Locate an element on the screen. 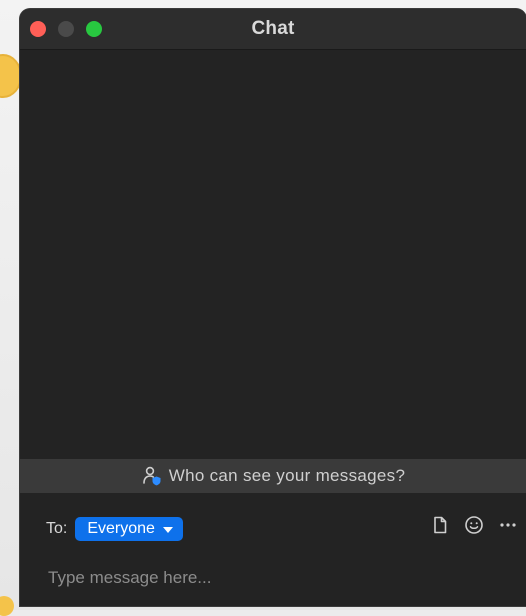 Image resolution: width=526 pixels, height=616 pixels. message-input is located at coordinates (268, 578).